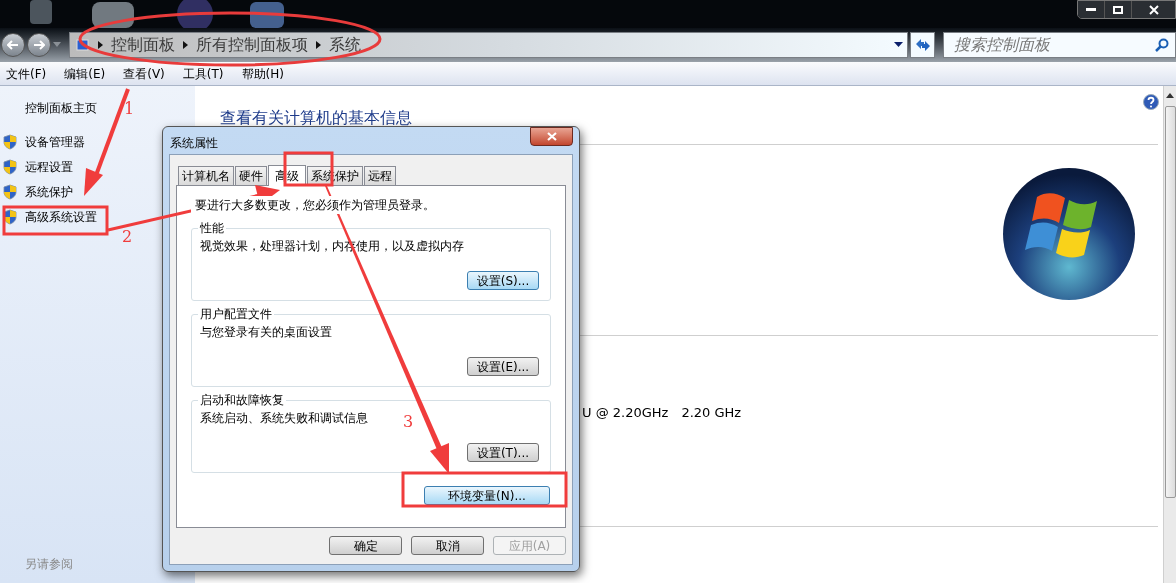 This screenshot has height=583, width=1176. I want to click on minimize-button, so click(1091, 9).